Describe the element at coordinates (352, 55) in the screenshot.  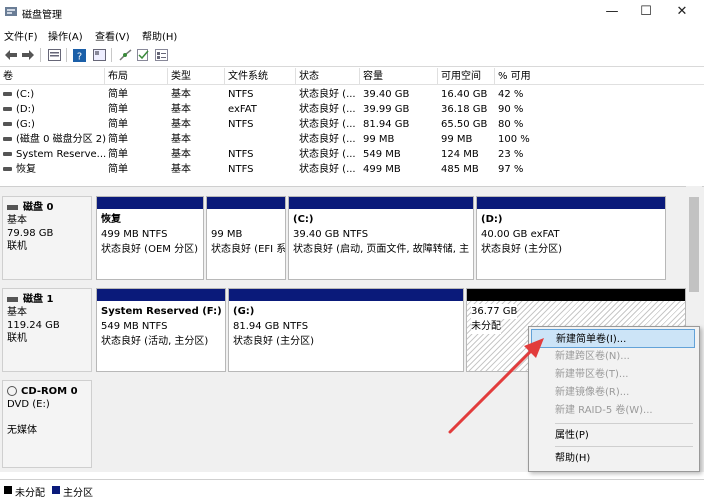
I see `toolbar: ?` at that location.